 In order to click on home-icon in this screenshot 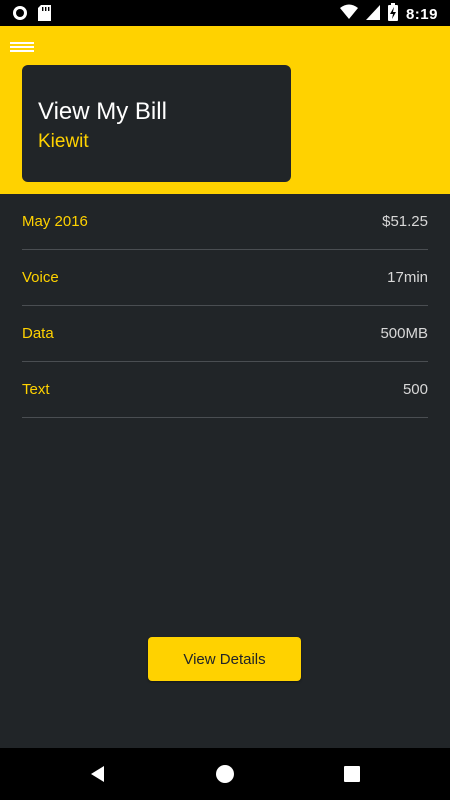, I will do `click(225, 774)`.